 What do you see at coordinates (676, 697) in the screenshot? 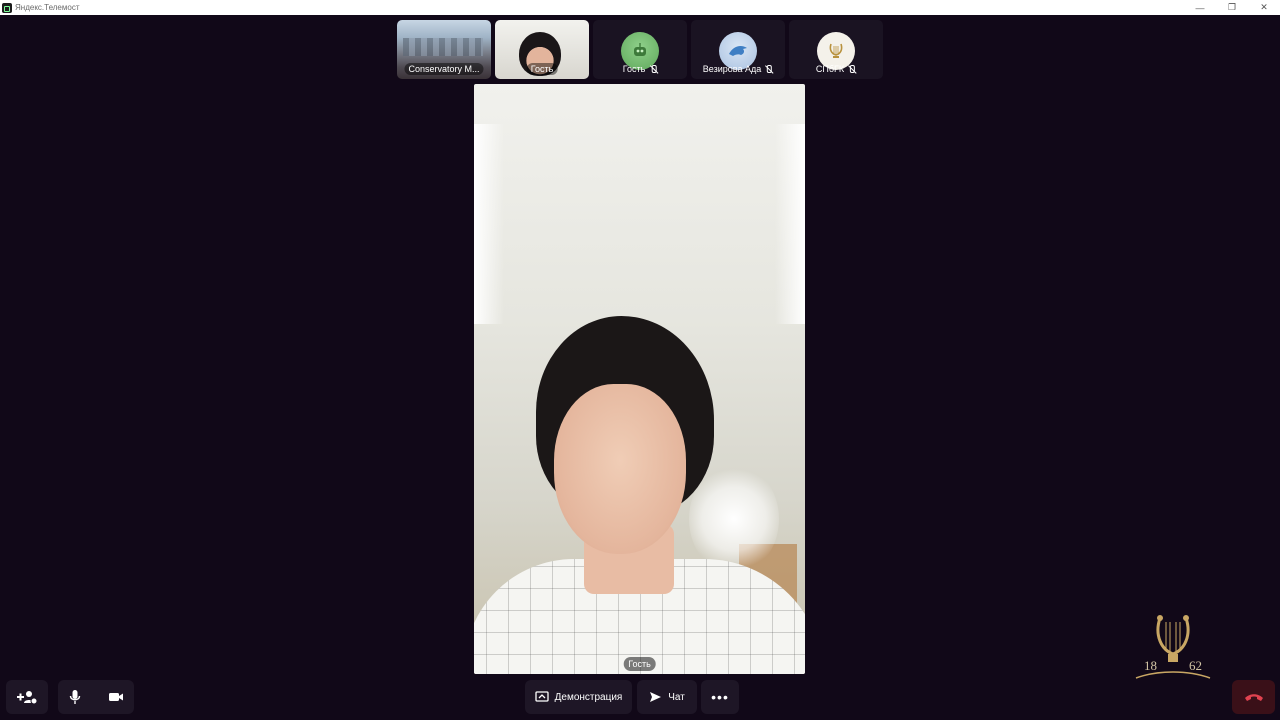
I see `chat-label: Чат` at bounding box center [676, 697].